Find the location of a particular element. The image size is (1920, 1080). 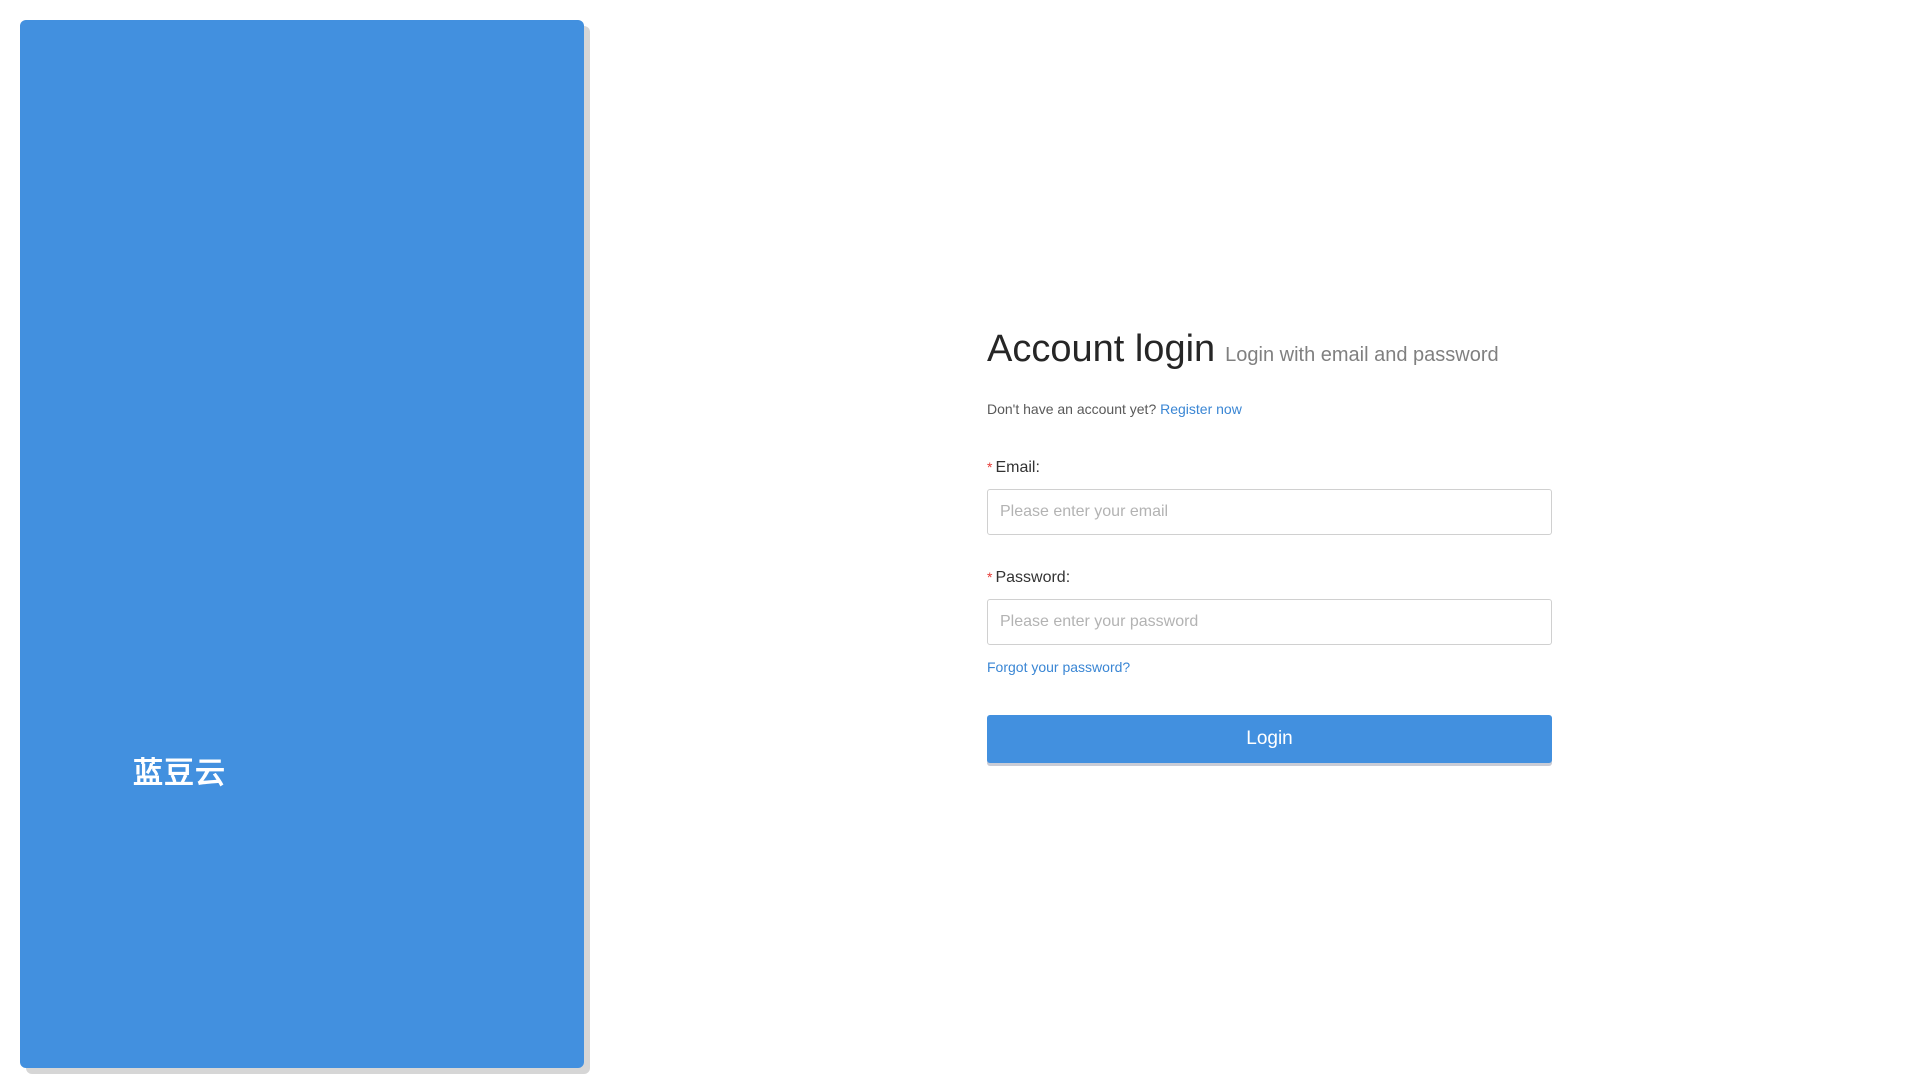

email-label-text: Email is located at coordinates (1015, 467).